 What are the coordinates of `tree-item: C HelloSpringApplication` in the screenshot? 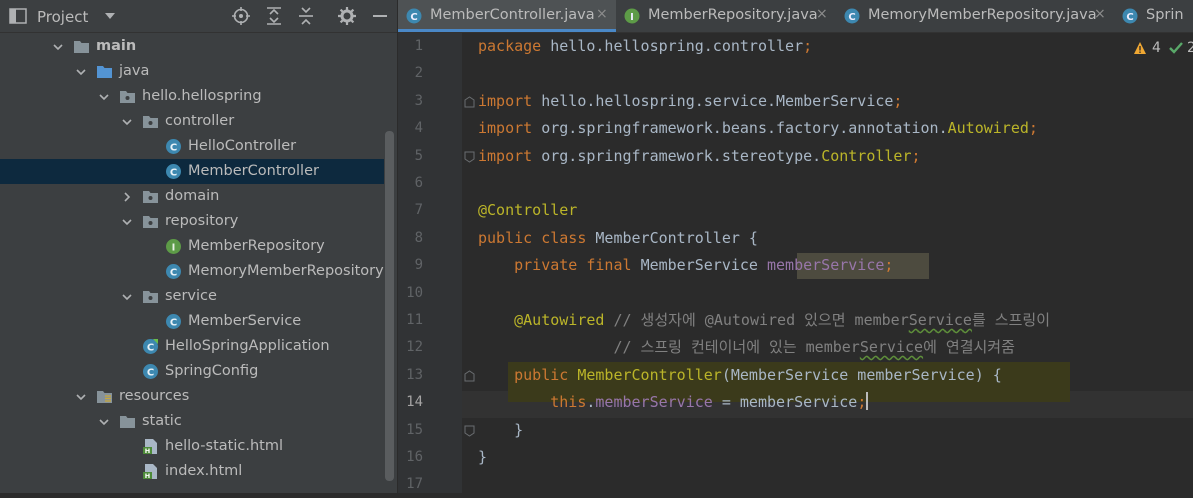 It's located at (192, 346).